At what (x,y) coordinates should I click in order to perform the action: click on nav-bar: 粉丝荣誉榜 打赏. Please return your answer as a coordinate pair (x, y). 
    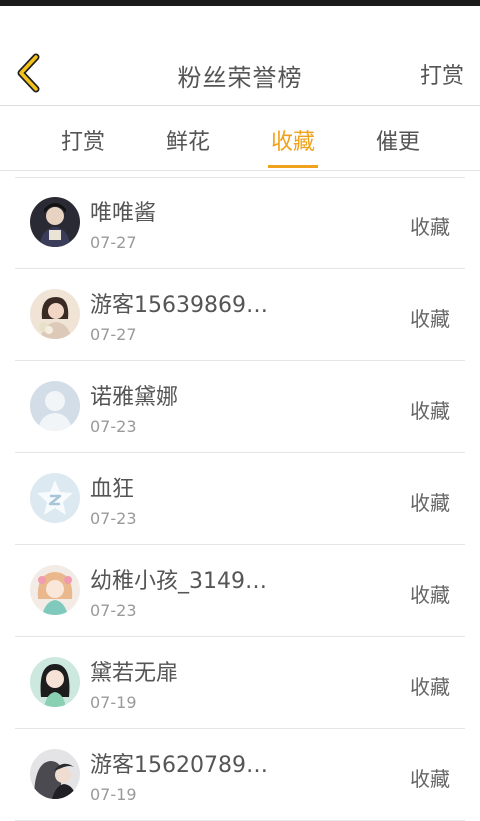
    Looking at the image, I should click on (240, 56).